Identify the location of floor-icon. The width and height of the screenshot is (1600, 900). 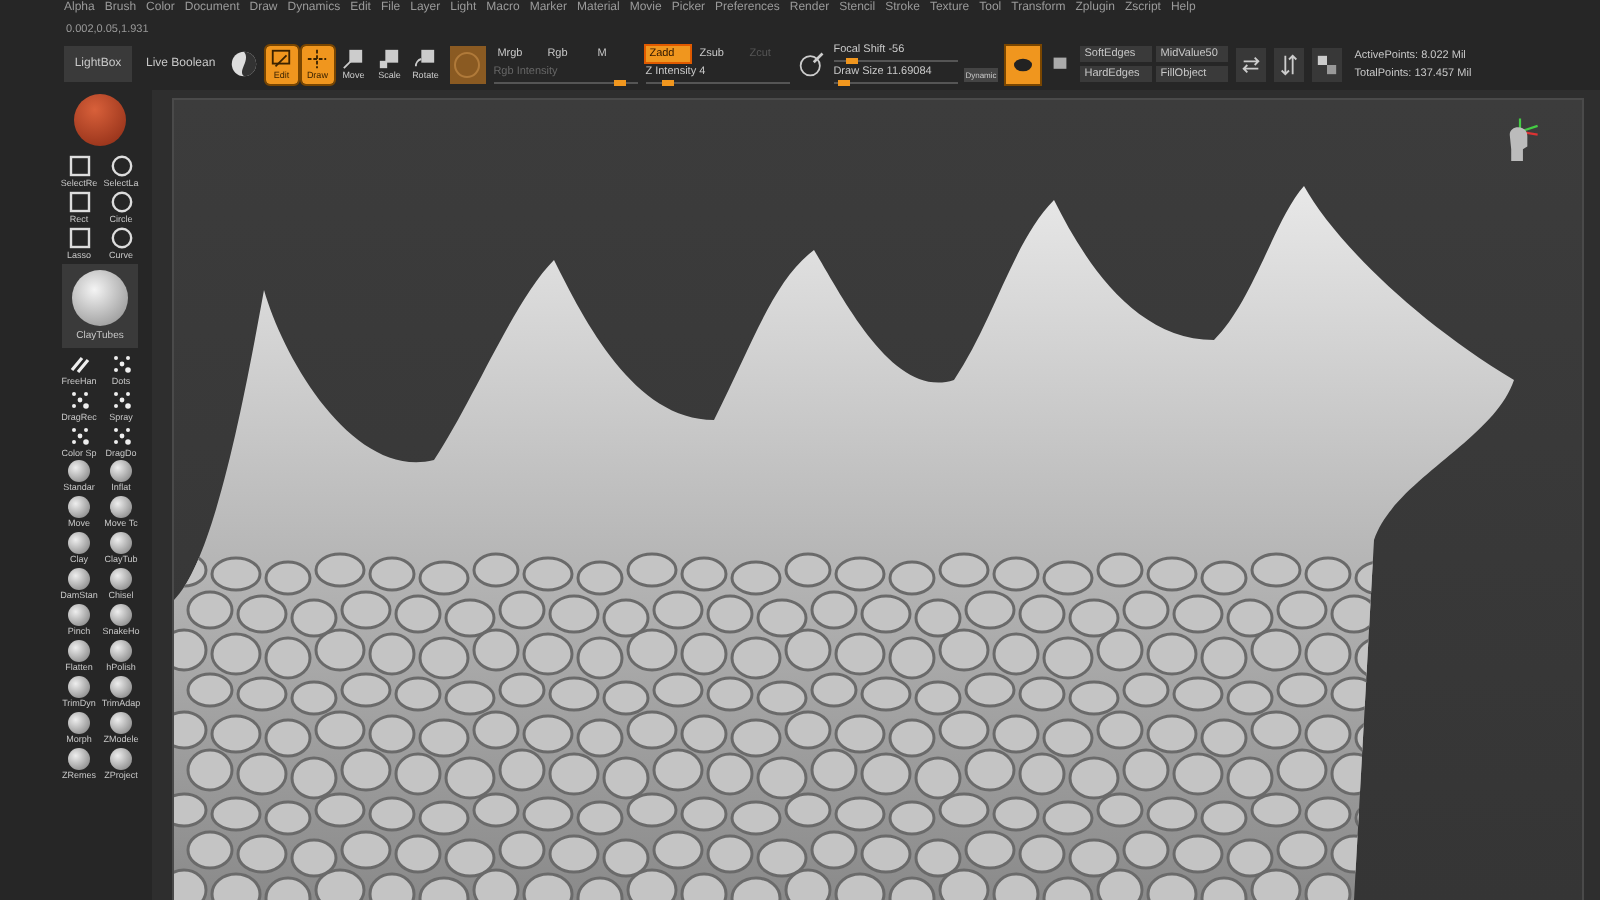
(1060, 64).